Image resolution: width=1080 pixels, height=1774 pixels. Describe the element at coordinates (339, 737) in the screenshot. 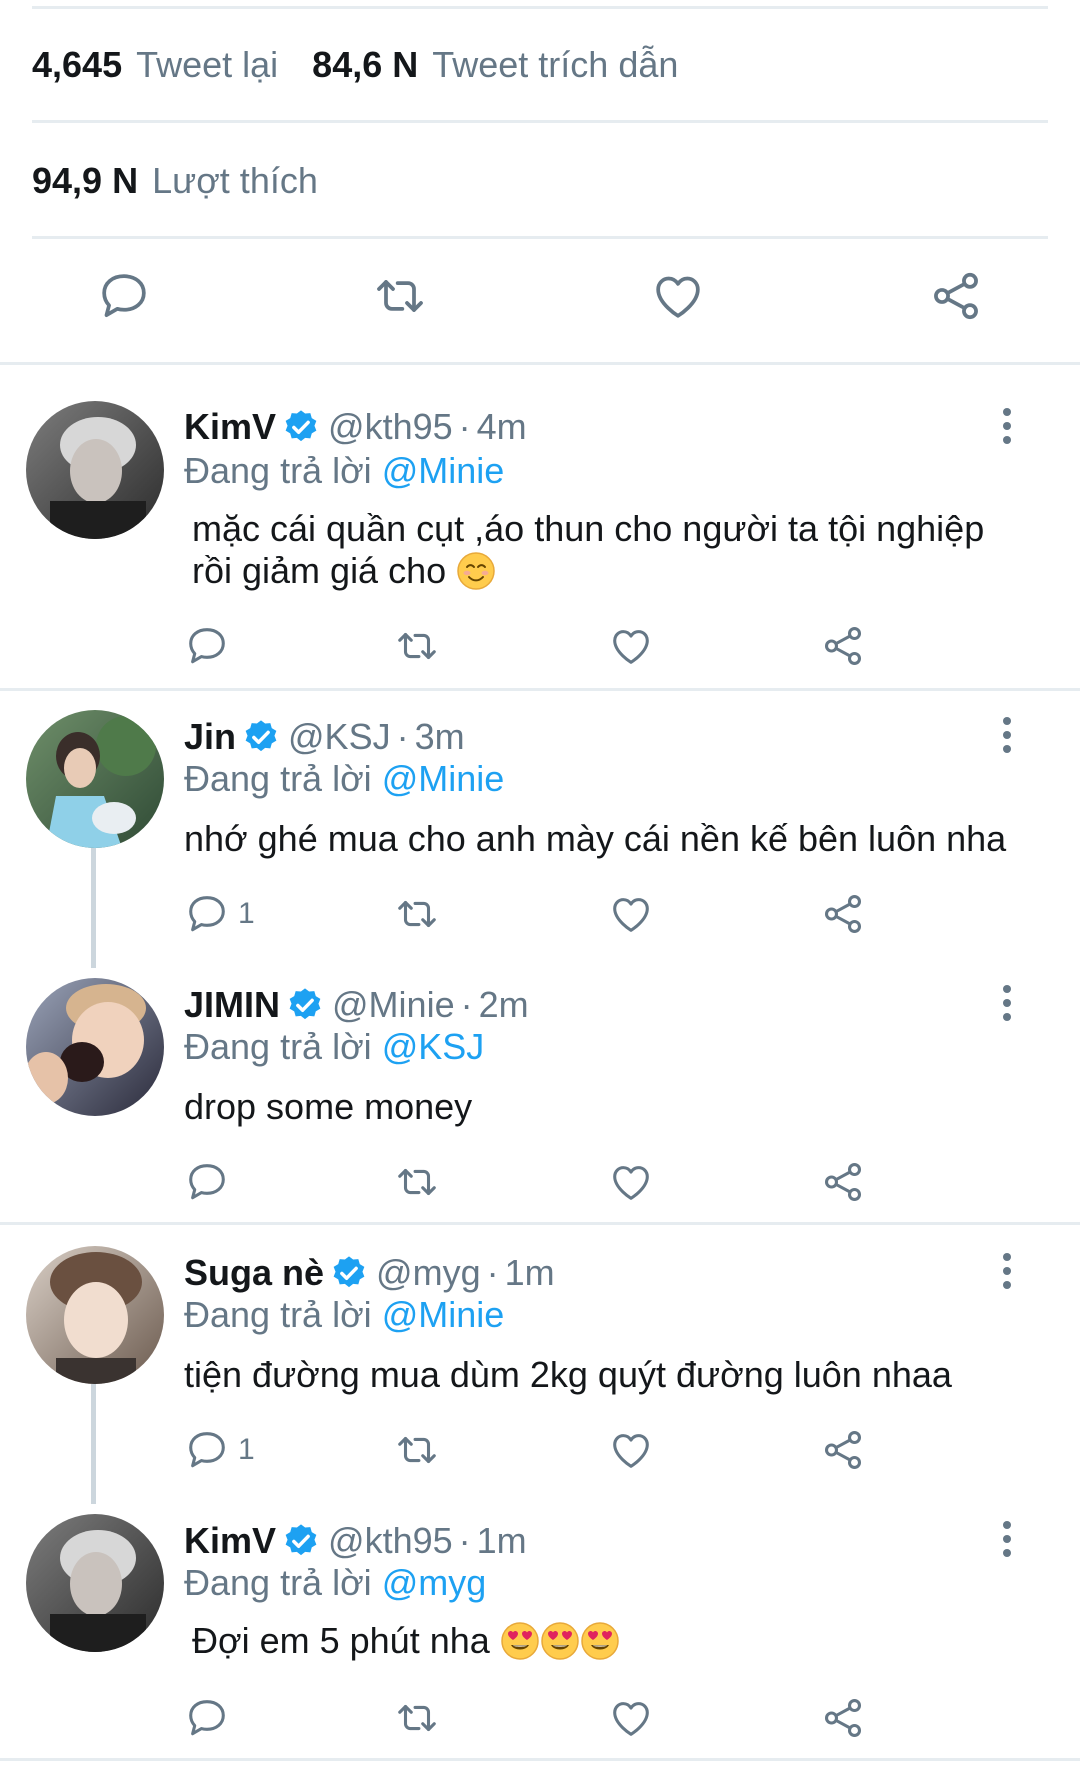

I see `handle: @KSJ` at that location.